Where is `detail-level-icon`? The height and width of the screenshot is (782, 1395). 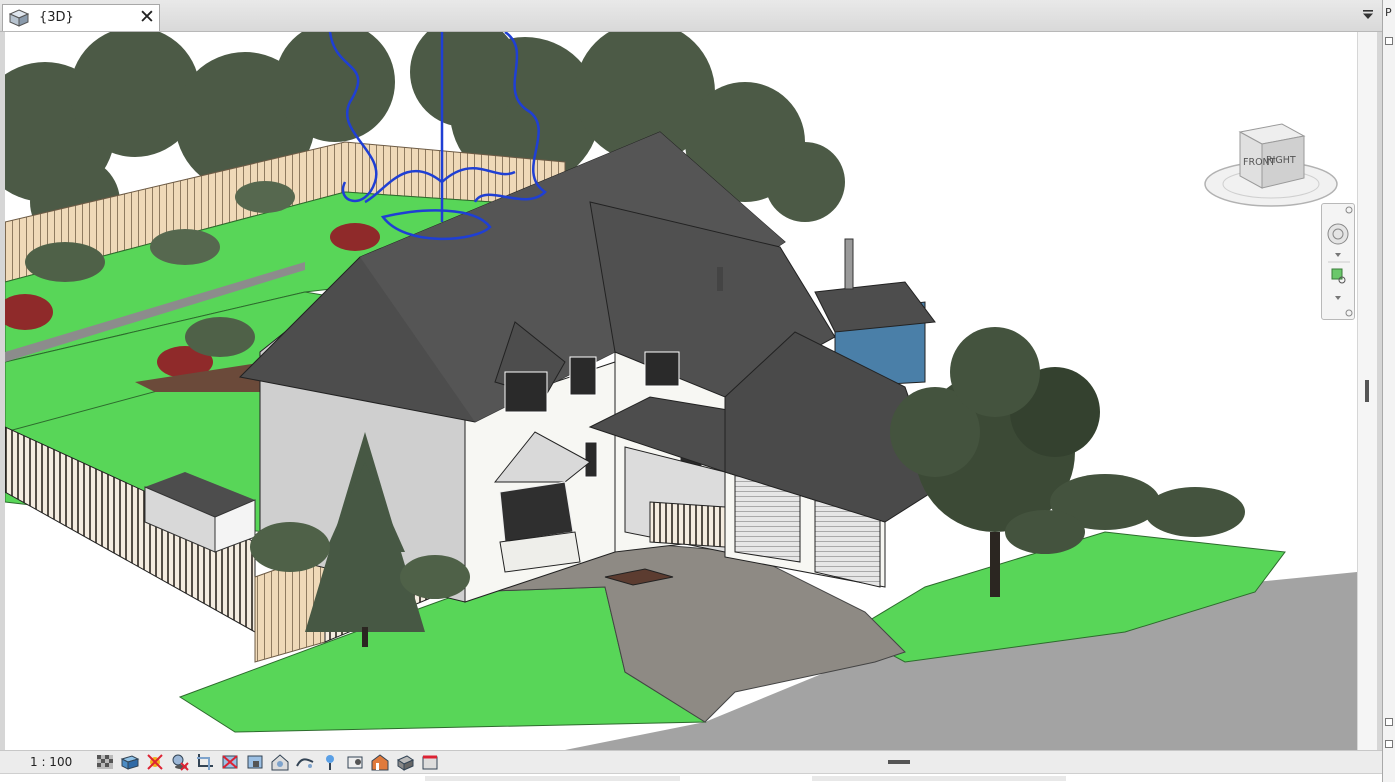
detail-level-icon is located at coordinates (105, 762).